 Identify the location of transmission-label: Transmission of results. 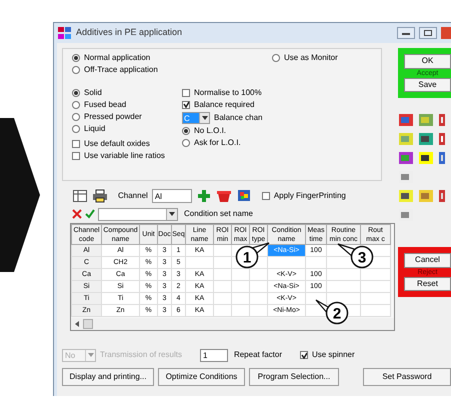
(141, 355).